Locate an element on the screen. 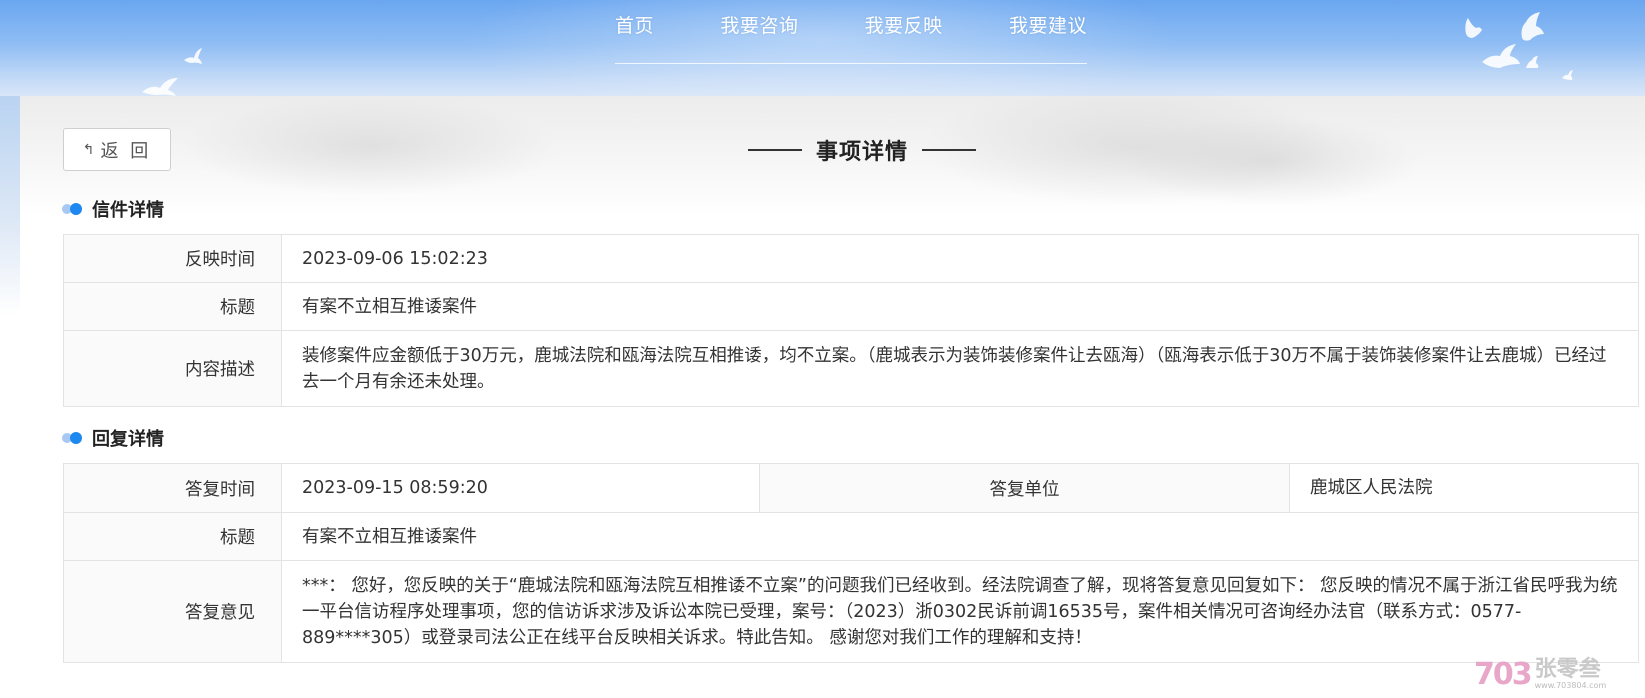  reply-title-label: 标题 is located at coordinates (172, 536).